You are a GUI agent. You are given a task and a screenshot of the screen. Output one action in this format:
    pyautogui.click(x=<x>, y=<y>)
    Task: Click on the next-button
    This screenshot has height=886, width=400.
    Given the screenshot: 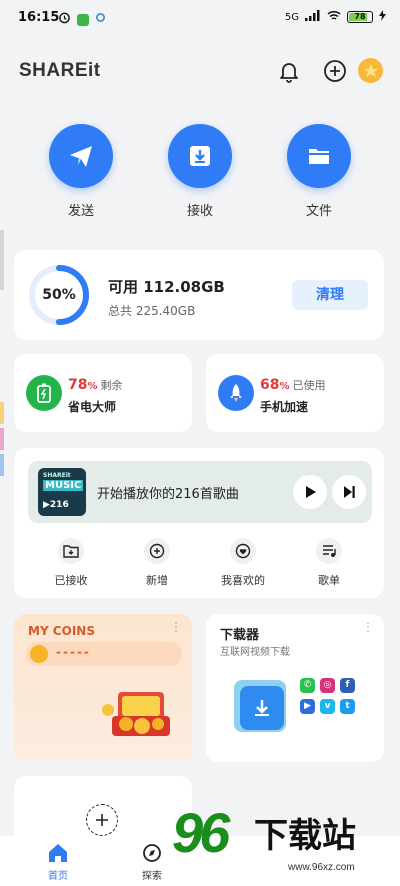 What is the action you would take?
    pyautogui.click(x=349, y=492)
    